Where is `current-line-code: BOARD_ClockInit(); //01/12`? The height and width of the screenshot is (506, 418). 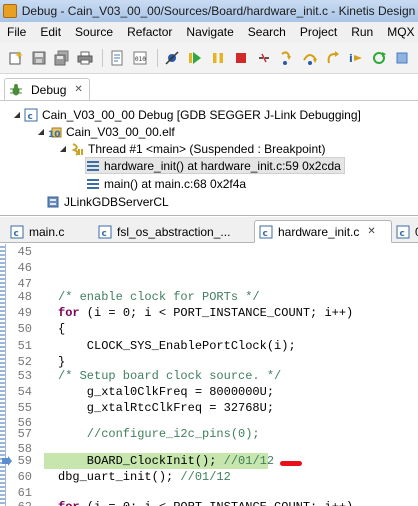 current-line-code: BOARD_ClockInit(); //01/12 is located at coordinates (166, 461).